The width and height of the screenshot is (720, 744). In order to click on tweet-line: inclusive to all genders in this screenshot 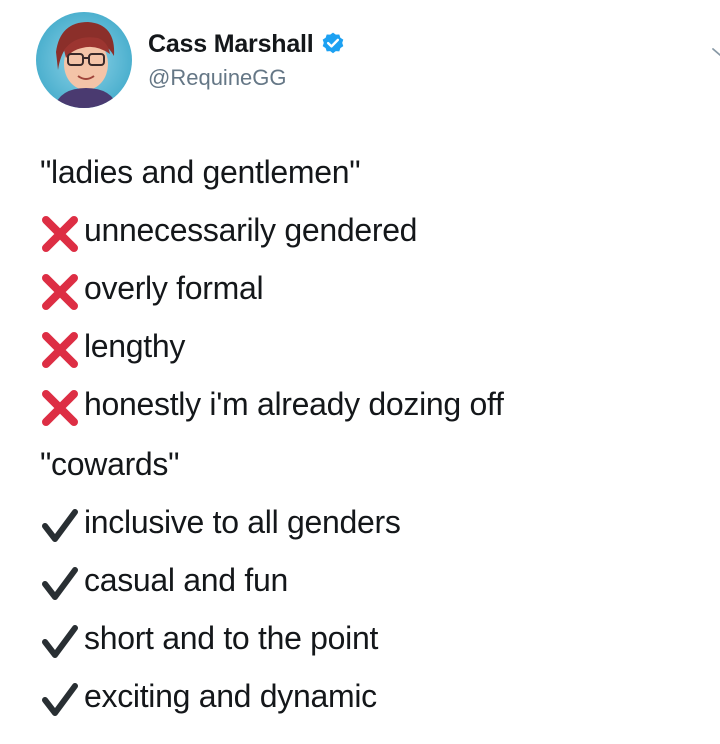, I will do `click(272, 522)`.